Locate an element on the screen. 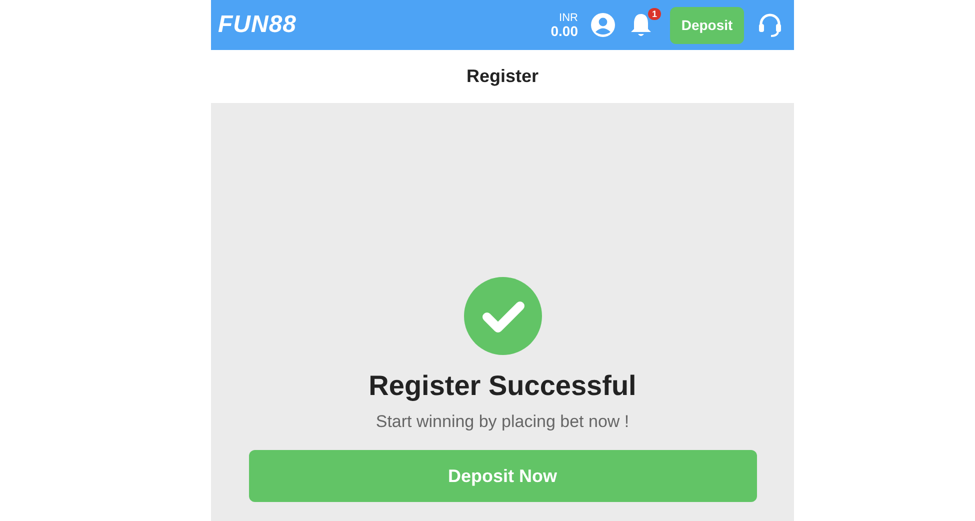 The width and height of the screenshot is (975, 521). logo: FUN88 is located at coordinates (257, 25).